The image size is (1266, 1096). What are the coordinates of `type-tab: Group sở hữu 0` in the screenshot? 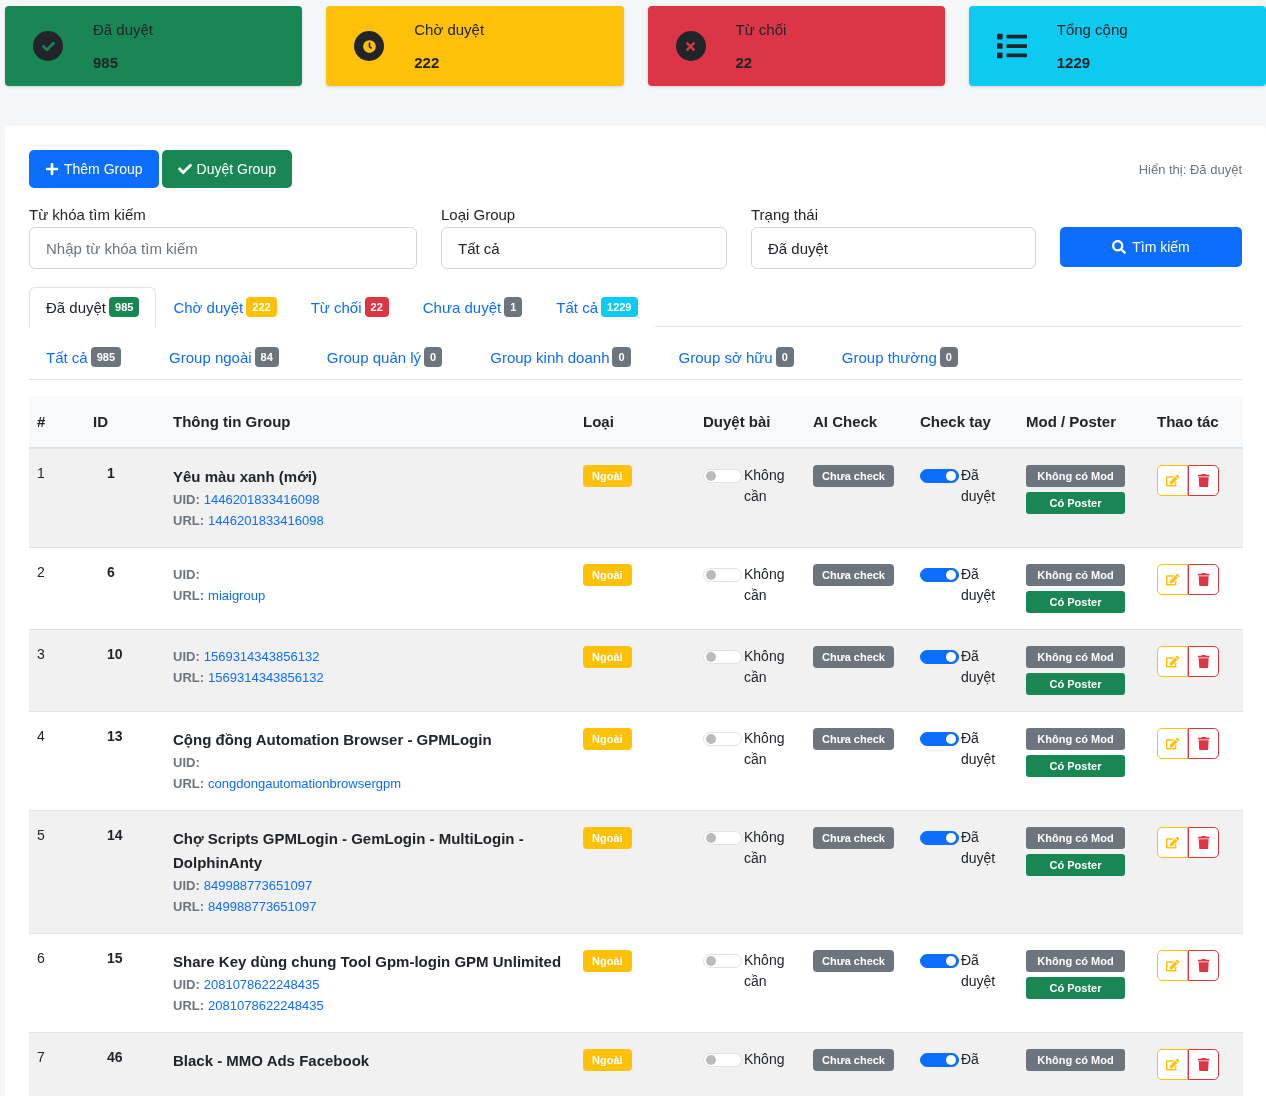 It's located at (736, 357).